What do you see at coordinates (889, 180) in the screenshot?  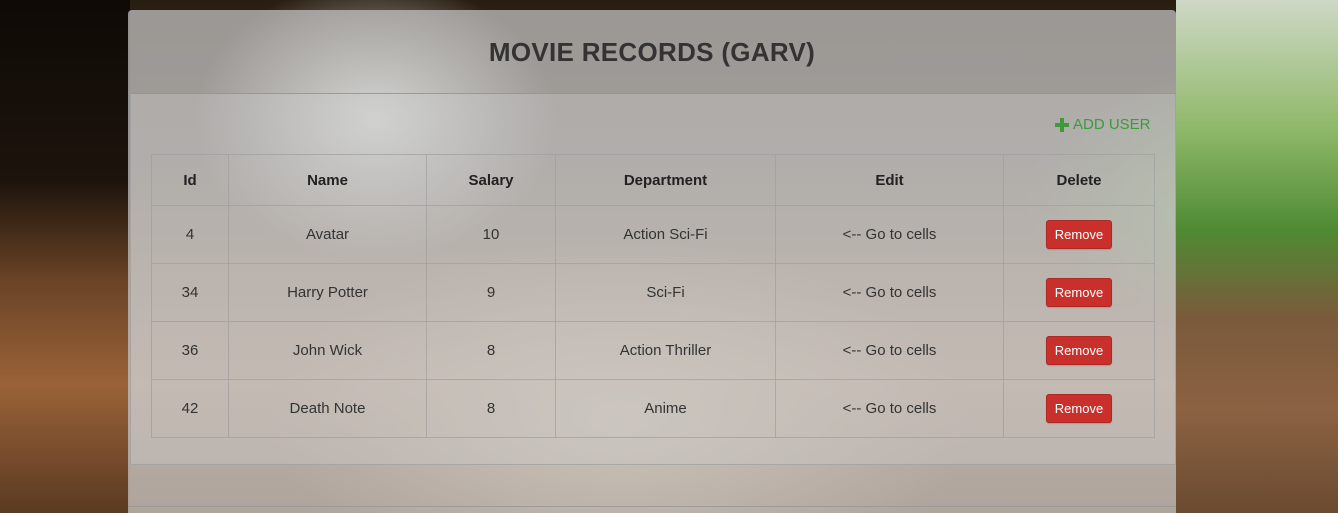 I see `column-header-edit: Edit` at bounding box center [889, 180].